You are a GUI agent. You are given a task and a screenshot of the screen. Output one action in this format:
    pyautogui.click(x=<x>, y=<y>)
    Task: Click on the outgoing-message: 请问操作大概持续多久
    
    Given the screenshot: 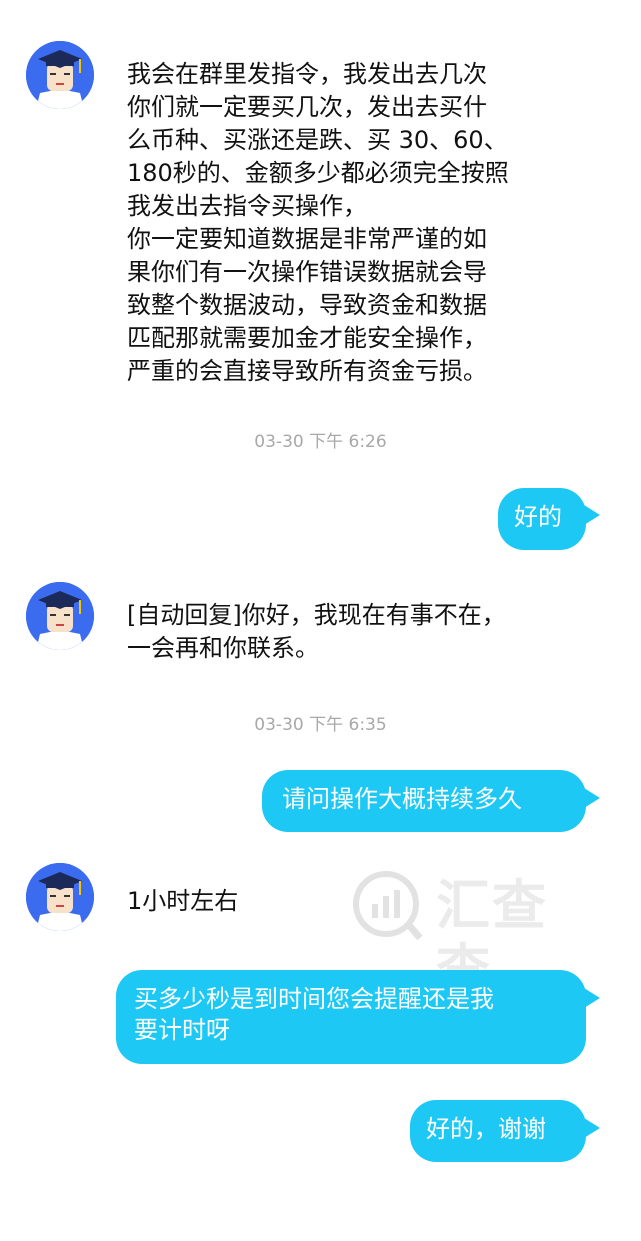 What is the action you would take?
    pyautogui.click(x=424, y=801)
    